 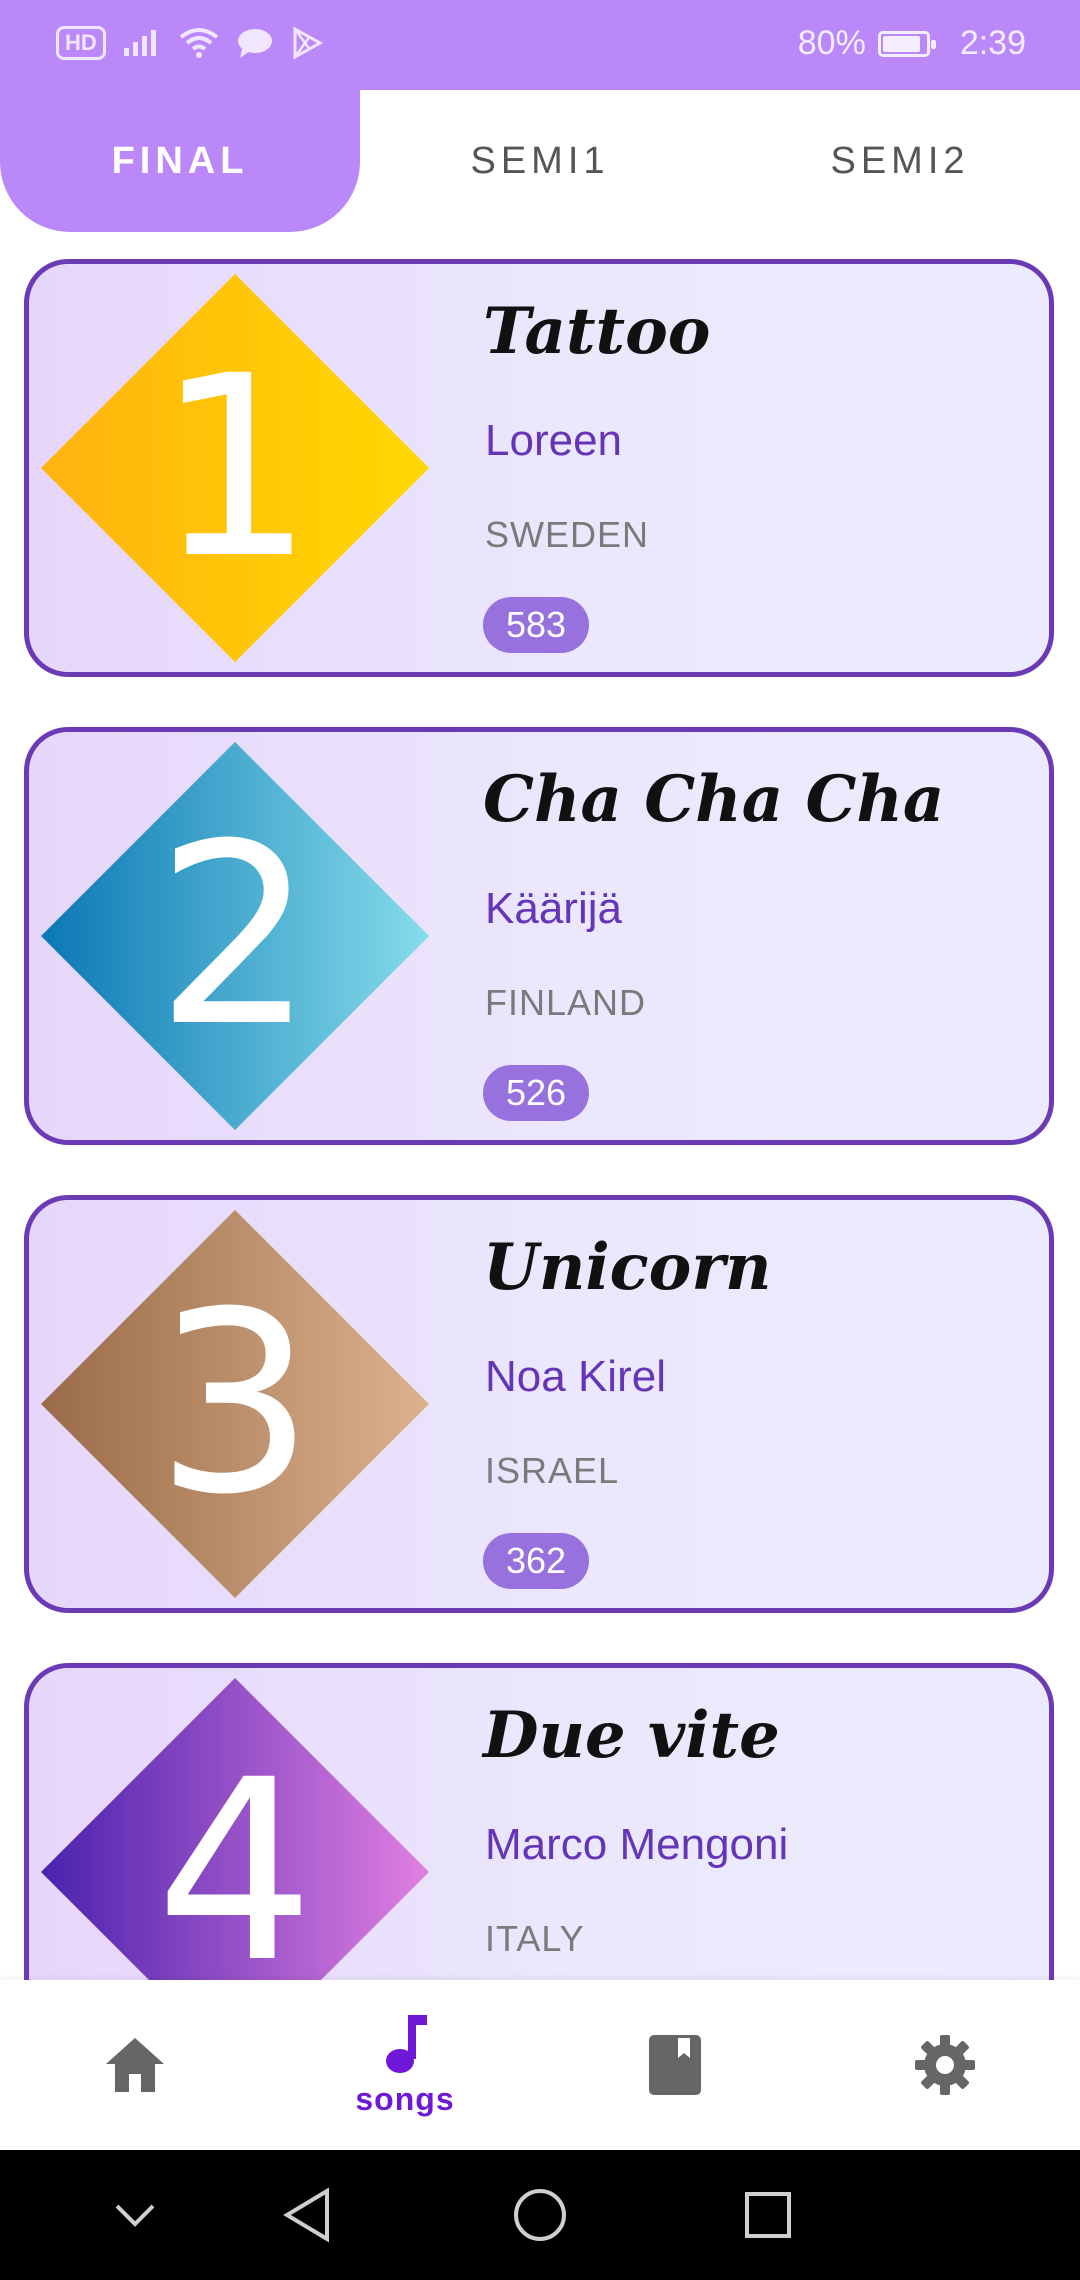 What do you see at coordinates (597, 331) in the screenshot?
I see `song-title: Tattoo` at bounding box center [597, 331].